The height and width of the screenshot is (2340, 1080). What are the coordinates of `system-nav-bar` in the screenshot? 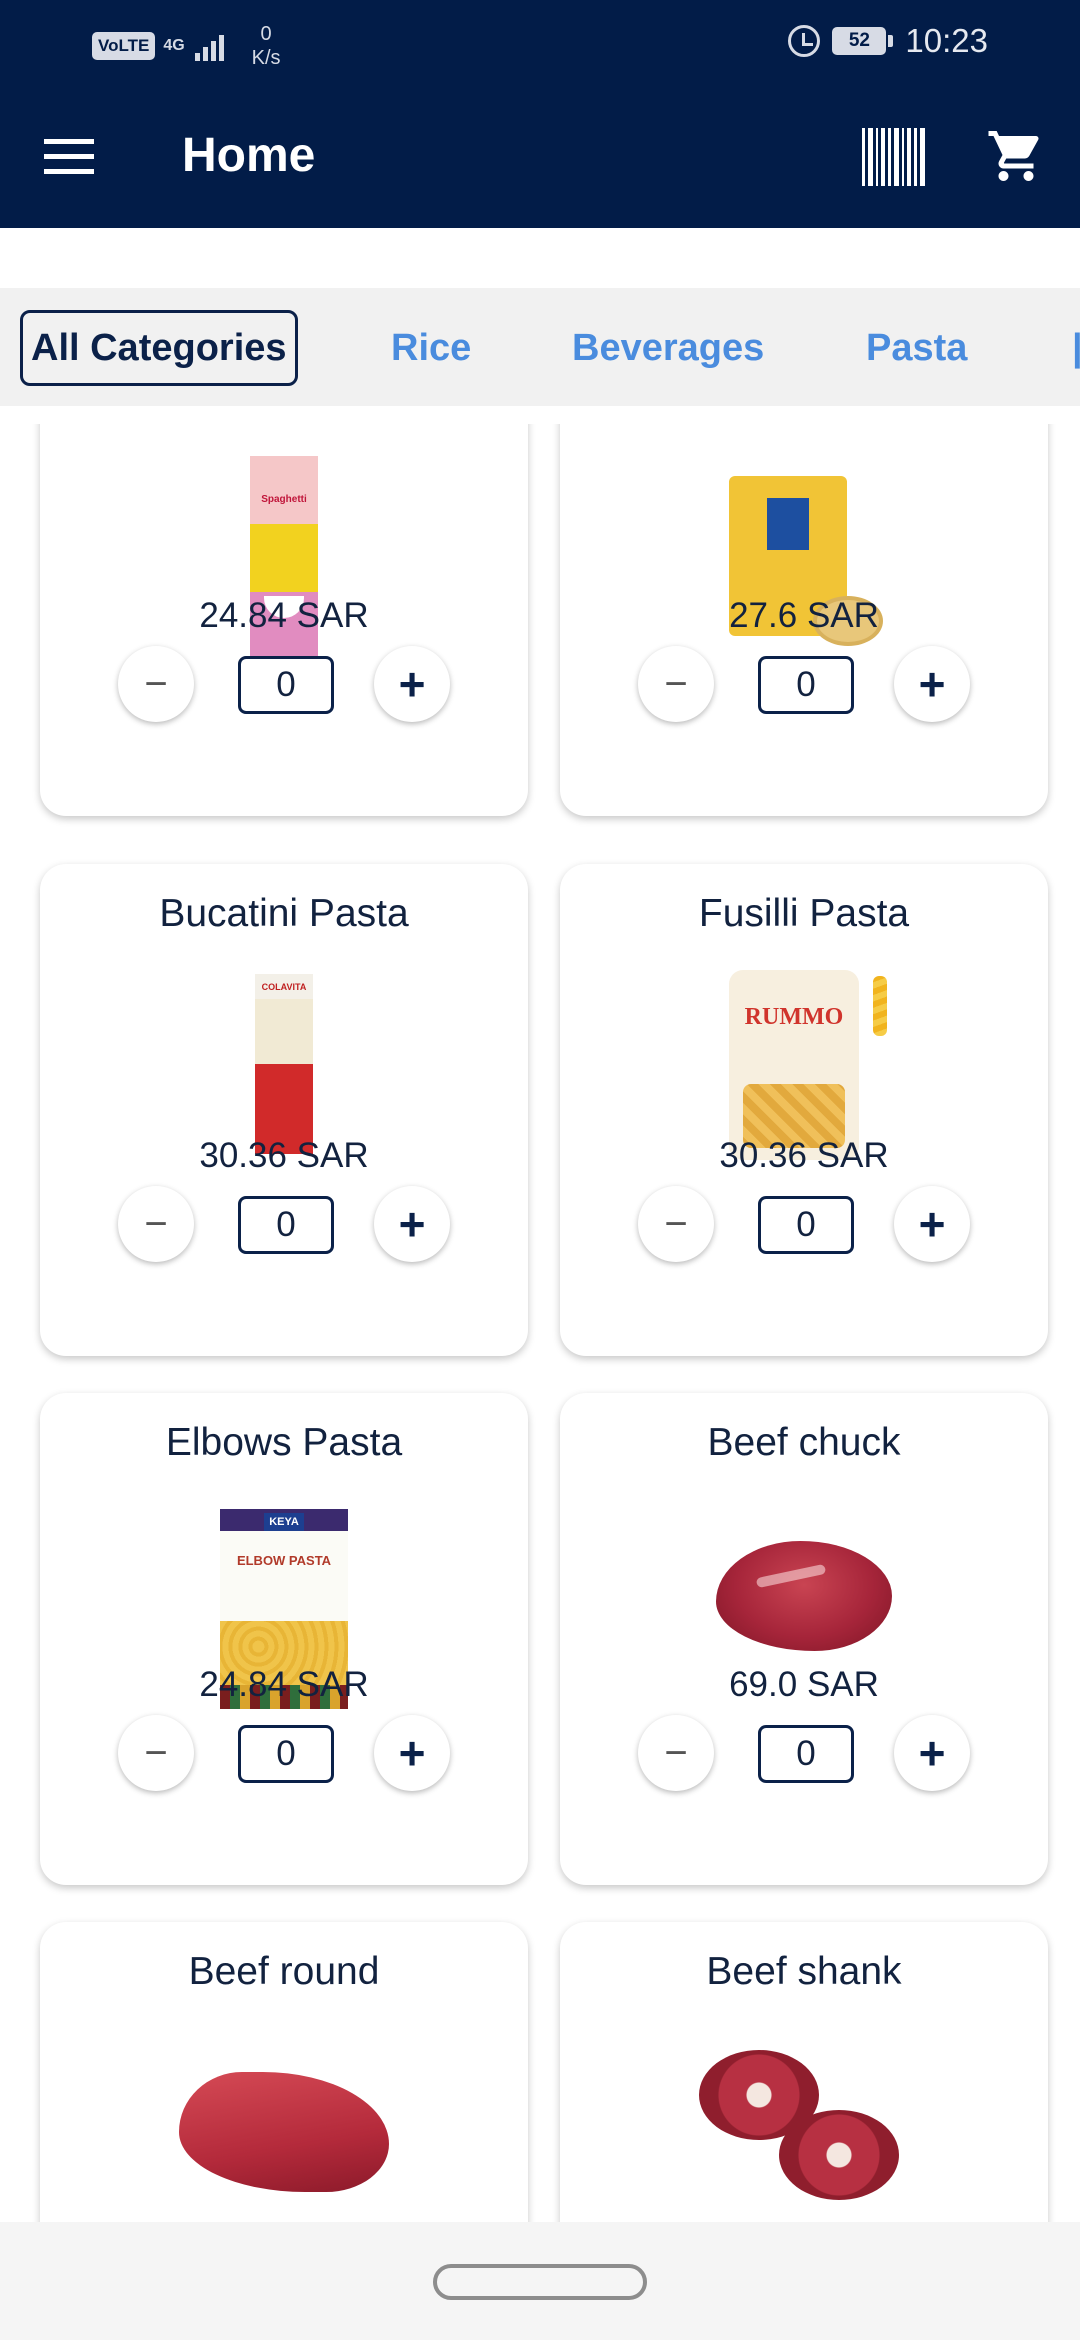 It's located at (540, 2281).